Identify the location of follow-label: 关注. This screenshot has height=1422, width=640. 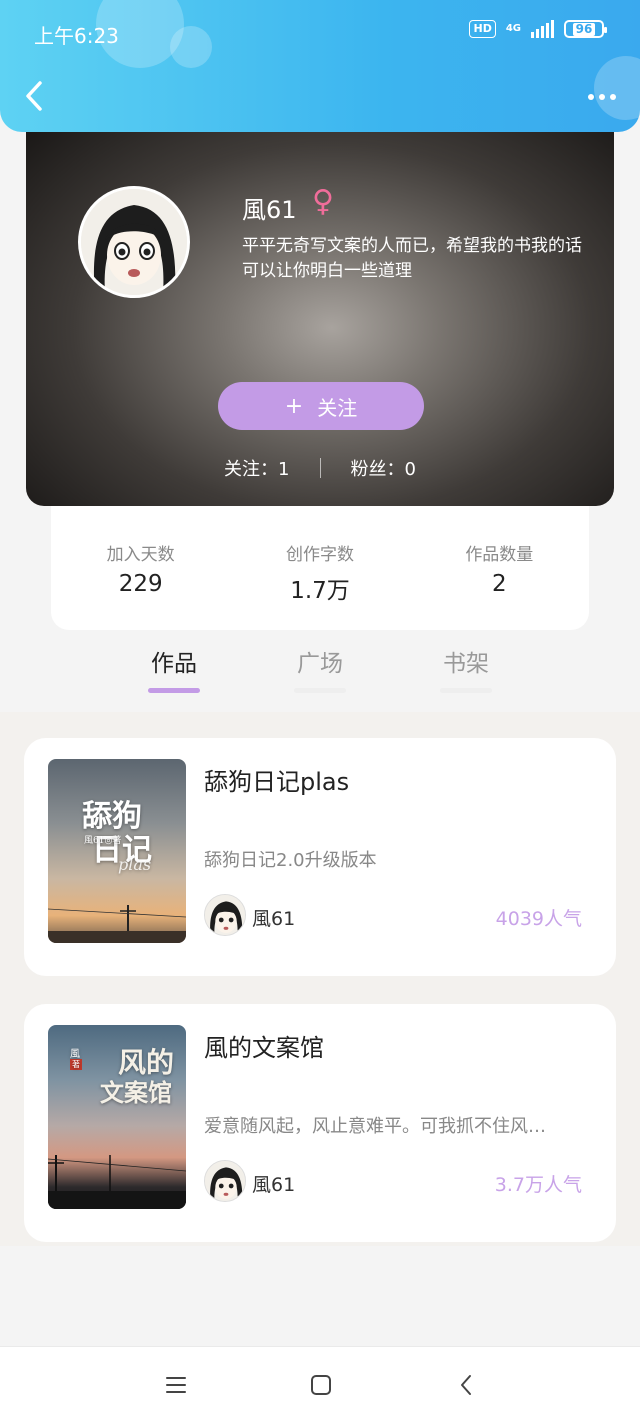
(337, 407).